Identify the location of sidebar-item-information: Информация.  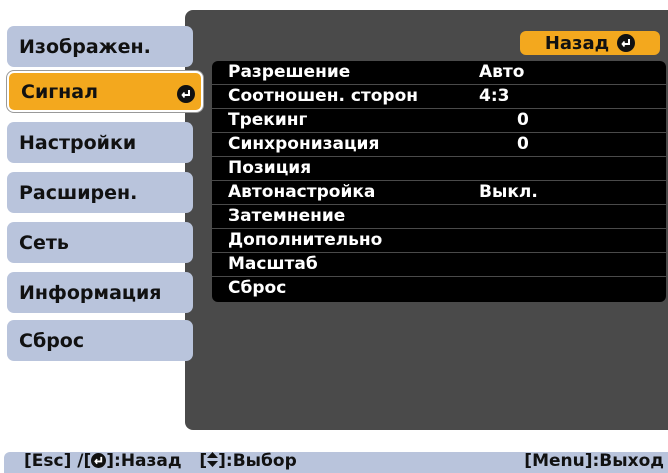
(100, 292).